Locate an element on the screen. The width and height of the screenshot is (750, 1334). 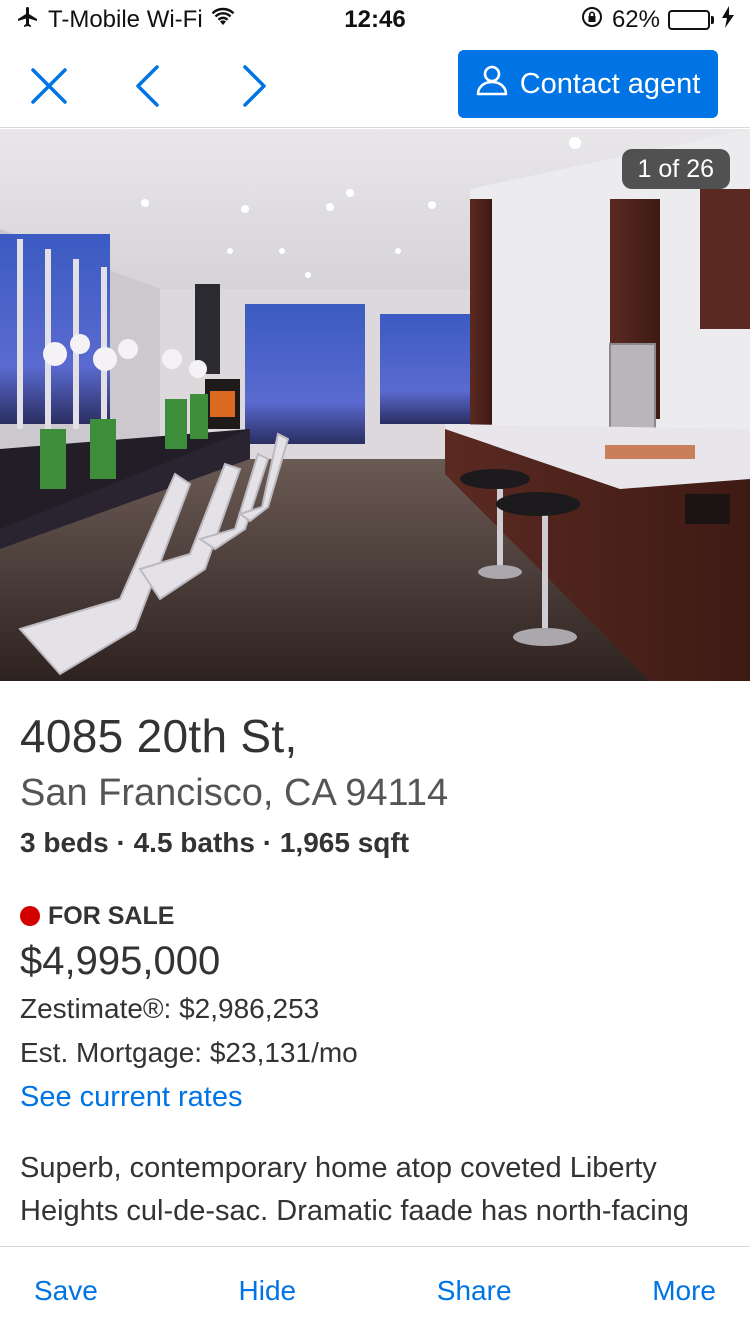
address-line2: San Francisco, CA 94114 is located at coordinates (234, 793).